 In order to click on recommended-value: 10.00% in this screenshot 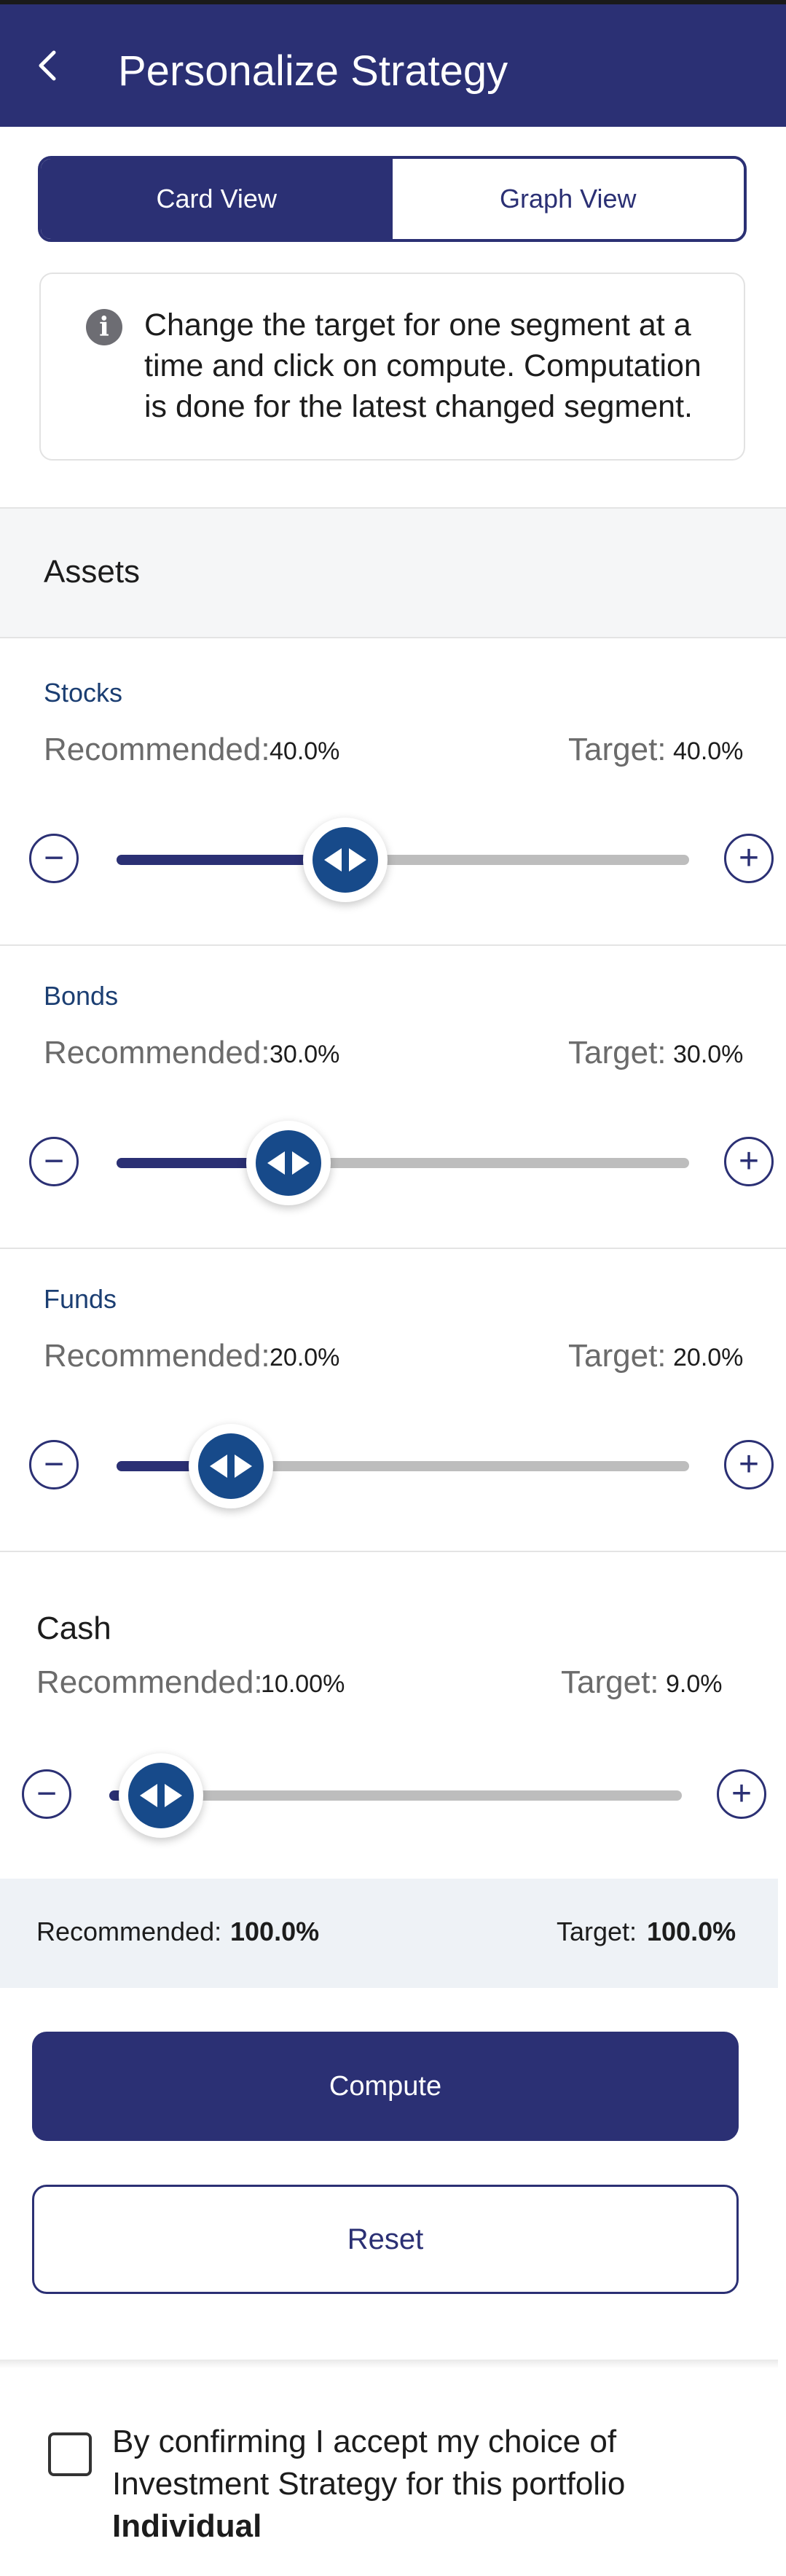, I will do `click(303, 1684)`.